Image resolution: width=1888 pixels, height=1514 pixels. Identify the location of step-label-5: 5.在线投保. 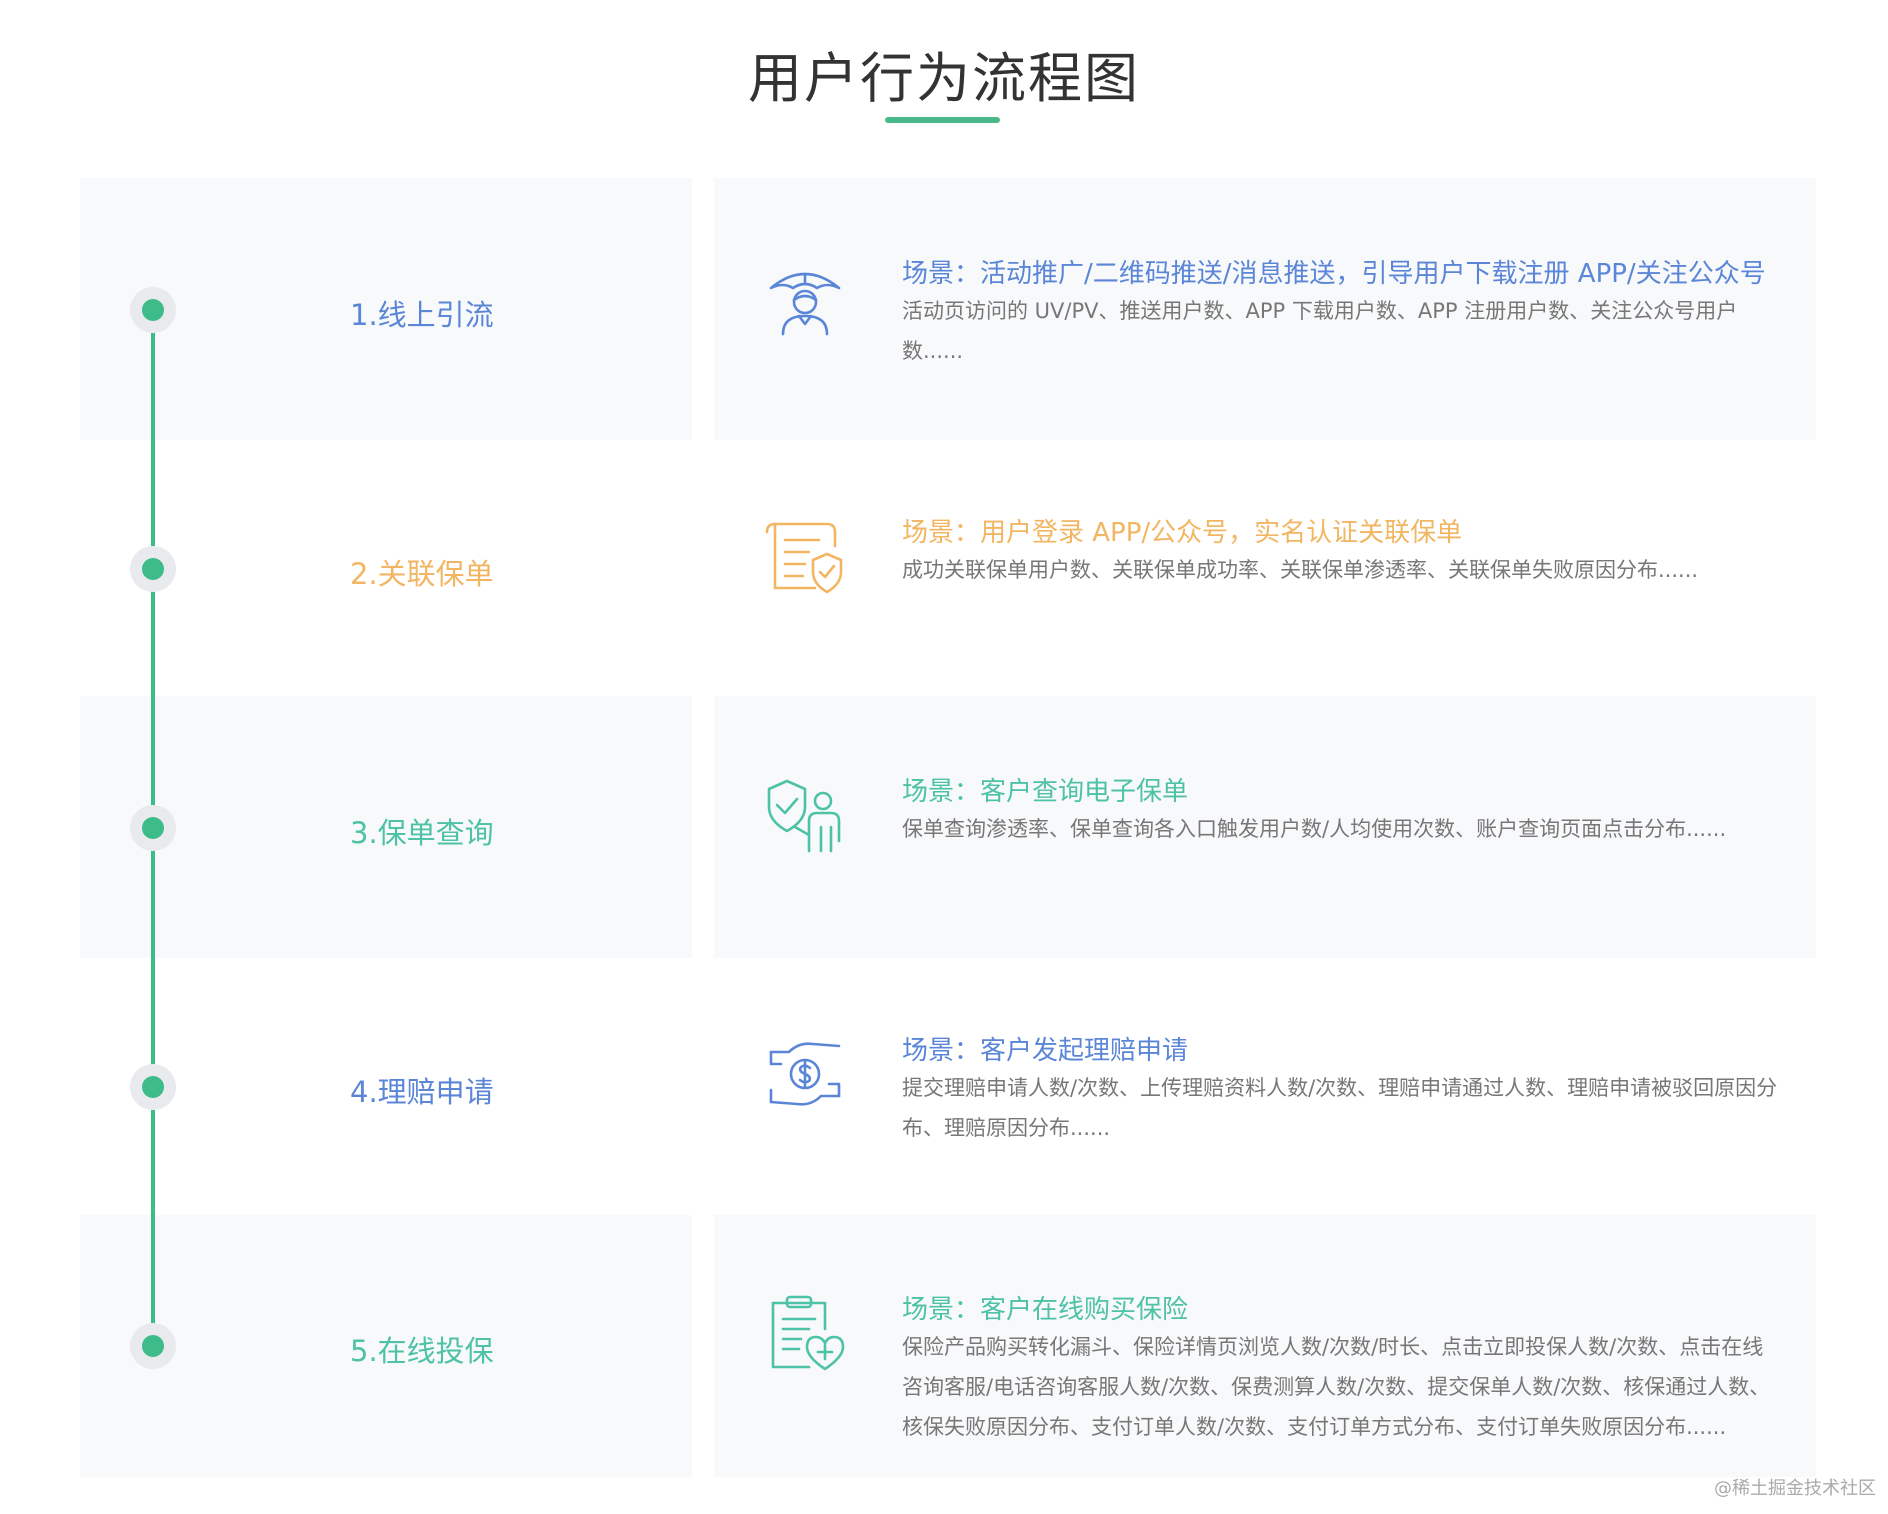
(422, 1351).